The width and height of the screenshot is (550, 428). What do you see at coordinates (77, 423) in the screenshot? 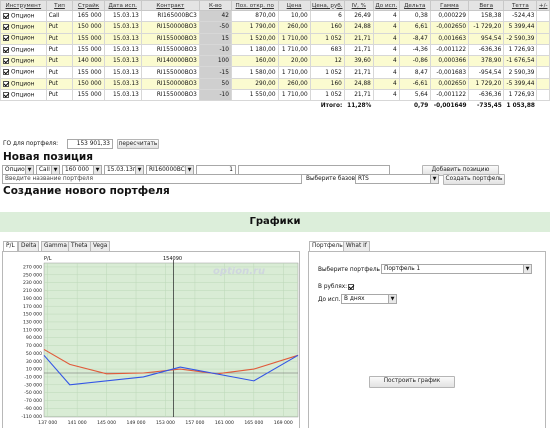
I see `x-tick-label: 141 000` at bounding box center [77, 423].